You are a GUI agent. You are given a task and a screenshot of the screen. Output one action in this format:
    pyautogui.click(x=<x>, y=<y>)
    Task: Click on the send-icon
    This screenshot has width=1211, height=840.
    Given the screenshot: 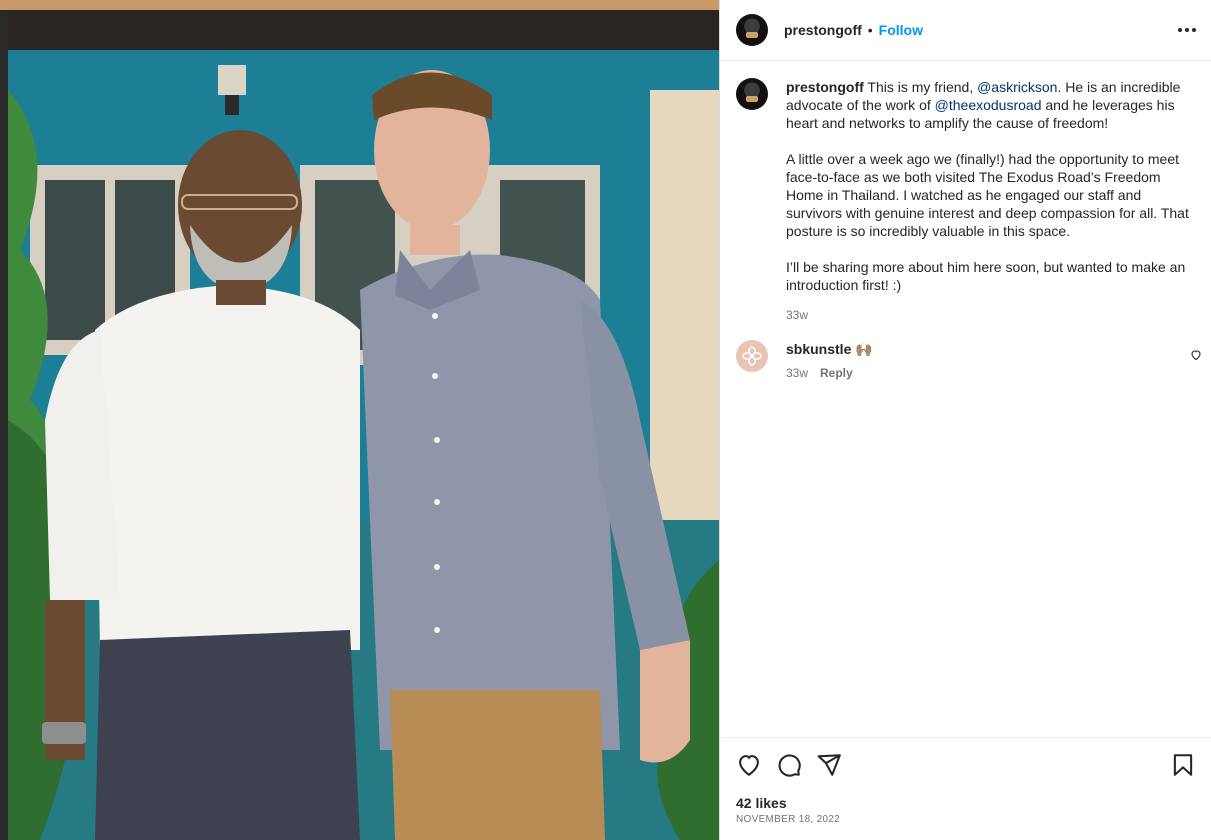 What is the action you would take?
    pyautogui.click(x=829, y=767)
    